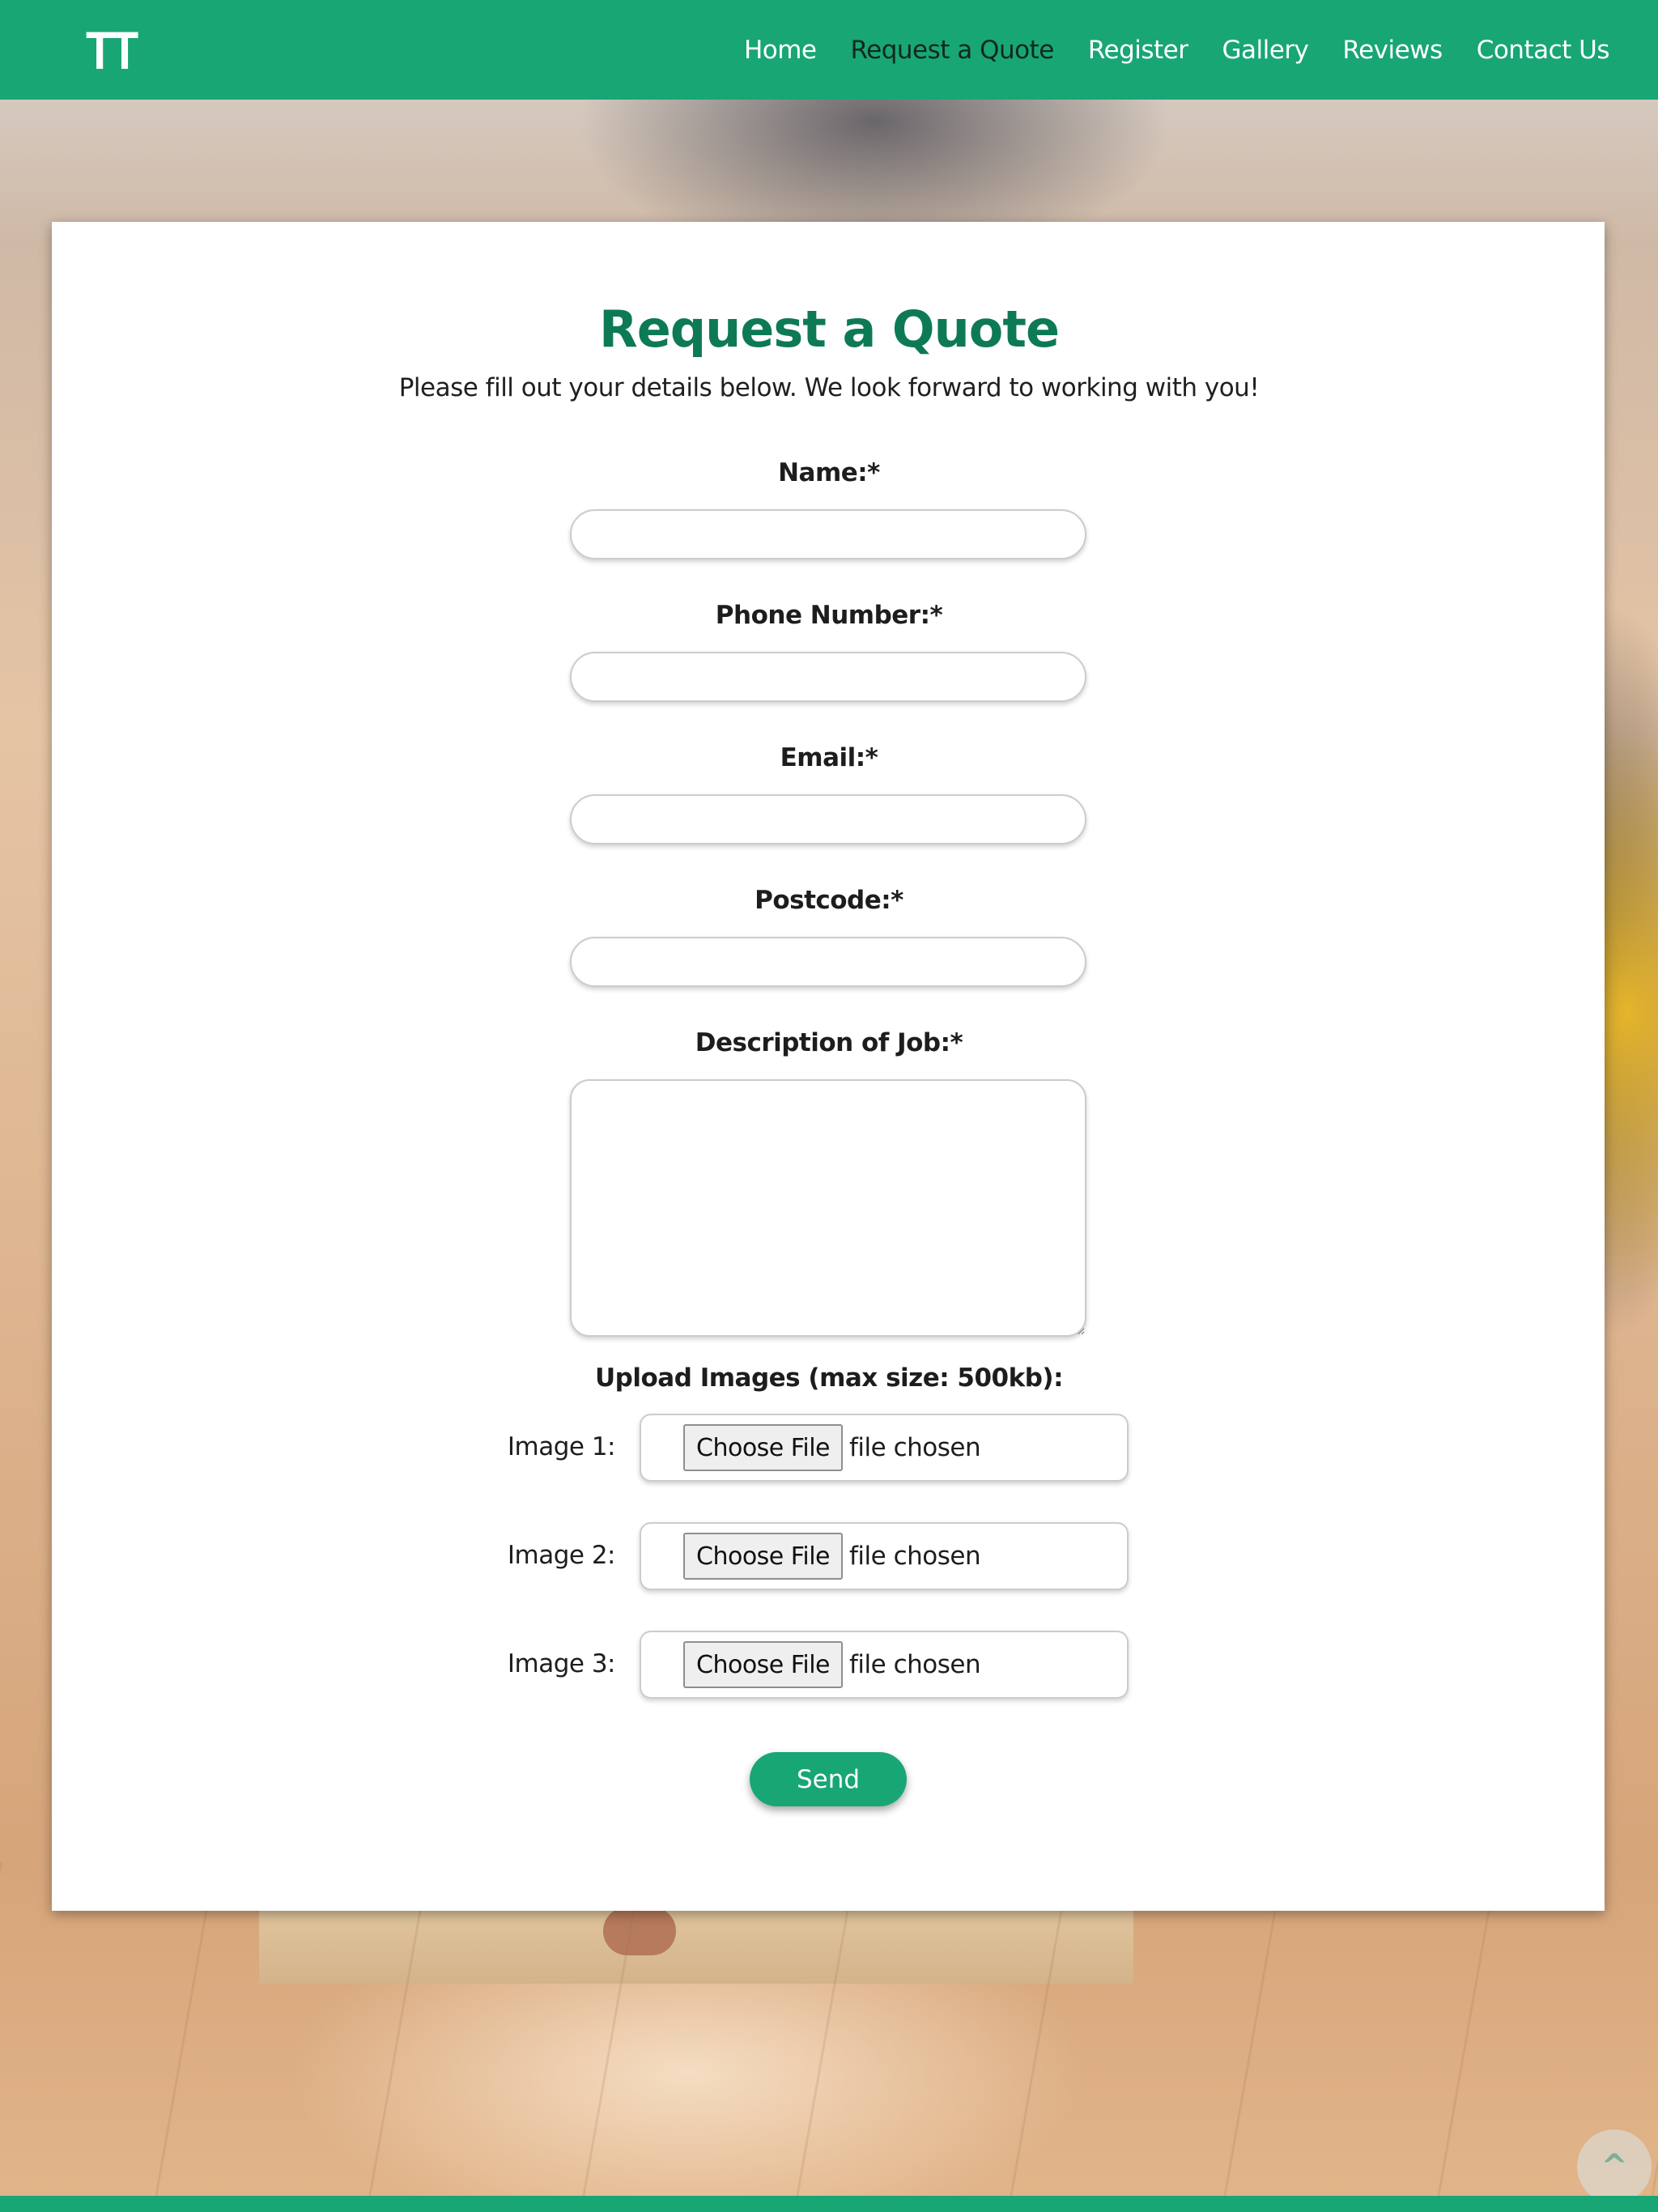 The height and width of the screenshot is (2212, 1658). What do you see at coordinates (1138, 50) in the screenshot?
I see `nav-register: Register` at bounding box center [1138, 50].